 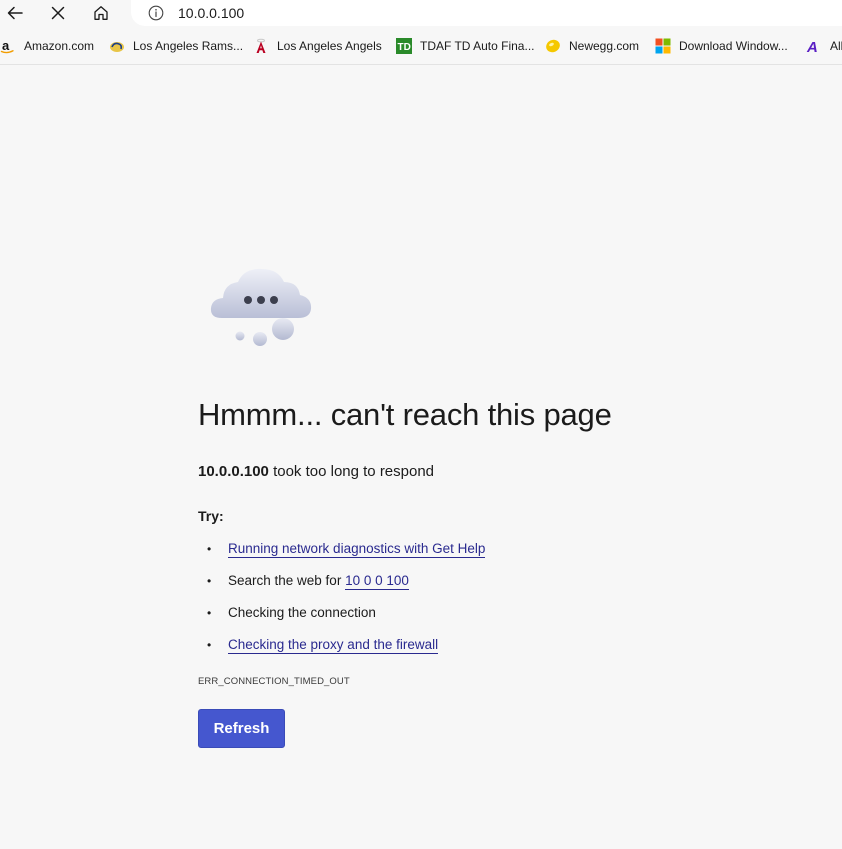 I want to click on angels-icon, so click(x=261, y=46).